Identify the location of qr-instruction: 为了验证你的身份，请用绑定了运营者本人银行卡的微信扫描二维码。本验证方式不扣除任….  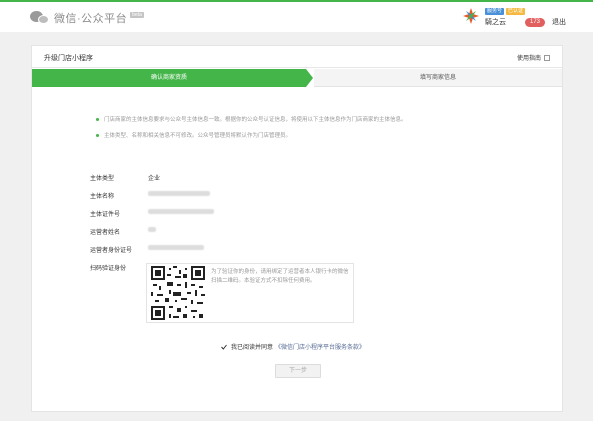
(280, 276).